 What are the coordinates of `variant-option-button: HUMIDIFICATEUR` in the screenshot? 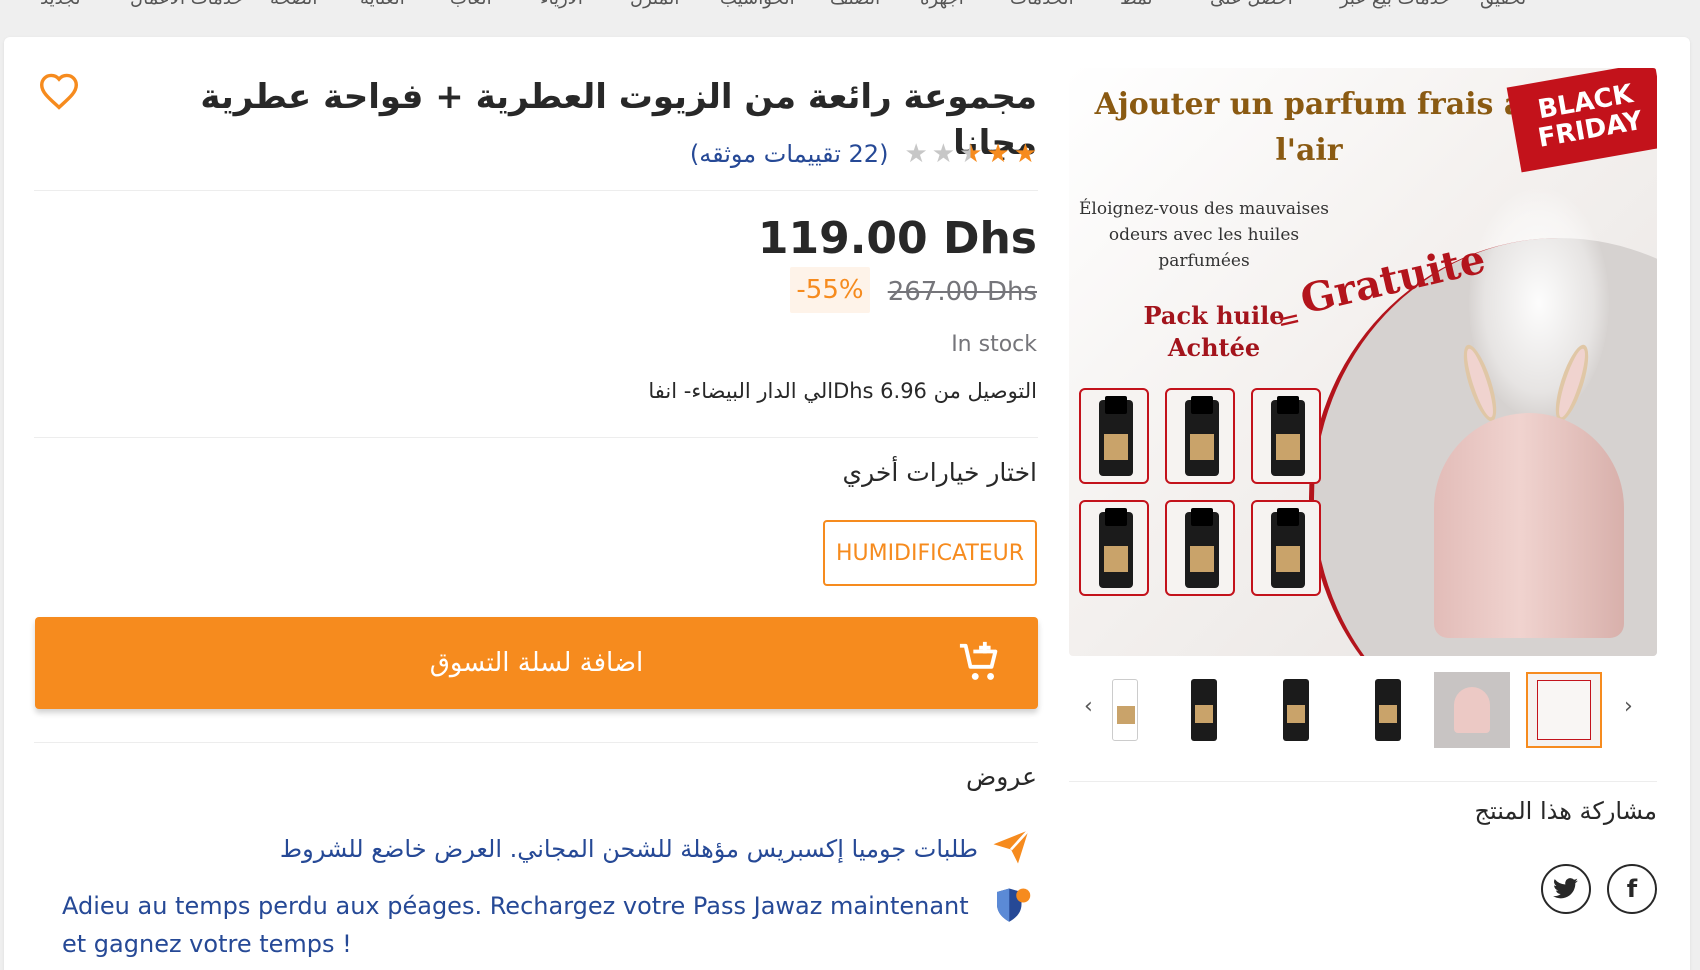 It's located at (930, 553).